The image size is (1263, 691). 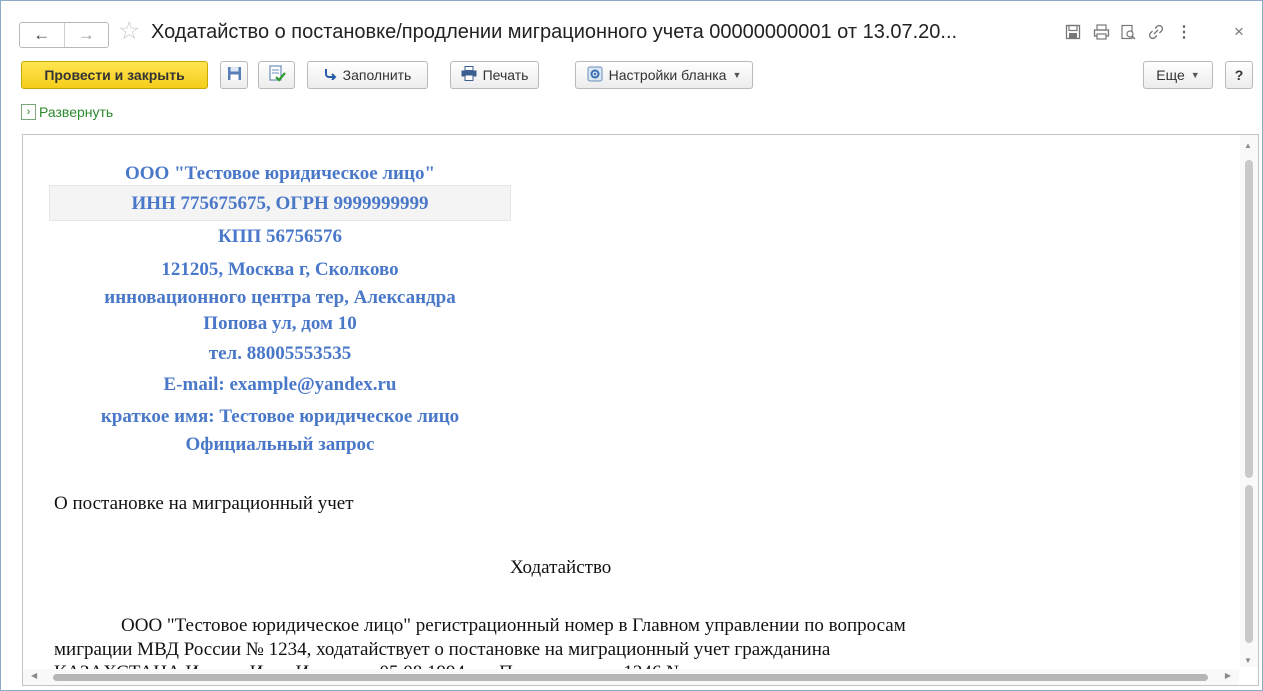 I want to click on form-settings-label: Настройки бланка, so click(x=667, y=75).